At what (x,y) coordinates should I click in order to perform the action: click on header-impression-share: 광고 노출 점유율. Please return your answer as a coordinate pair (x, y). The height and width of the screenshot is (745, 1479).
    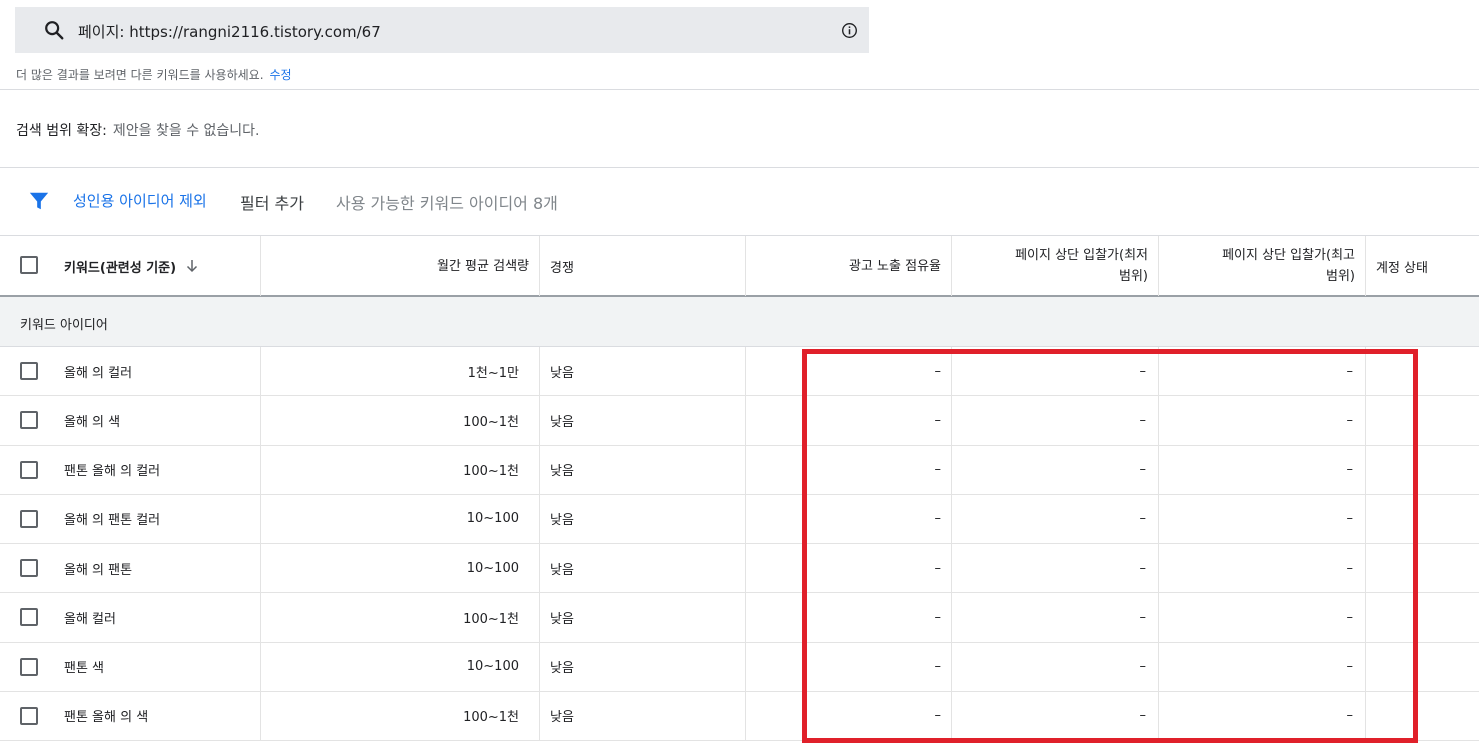
    Looking at the image, I should click on (849, 266).